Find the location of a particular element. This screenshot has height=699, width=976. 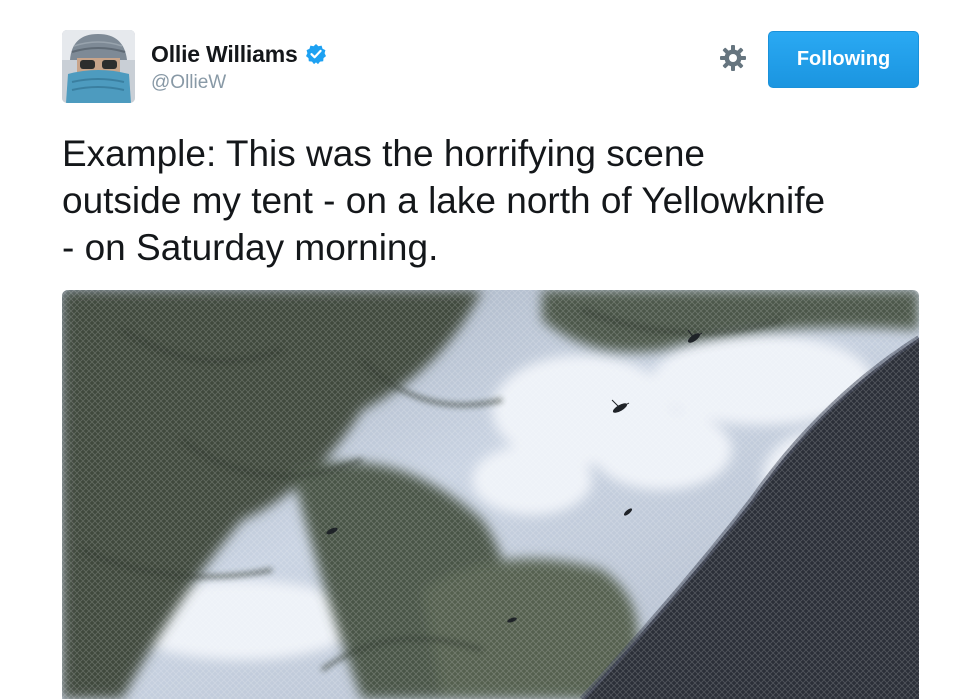

name-row: Ollie Williams is located at coordinates (239, 54).